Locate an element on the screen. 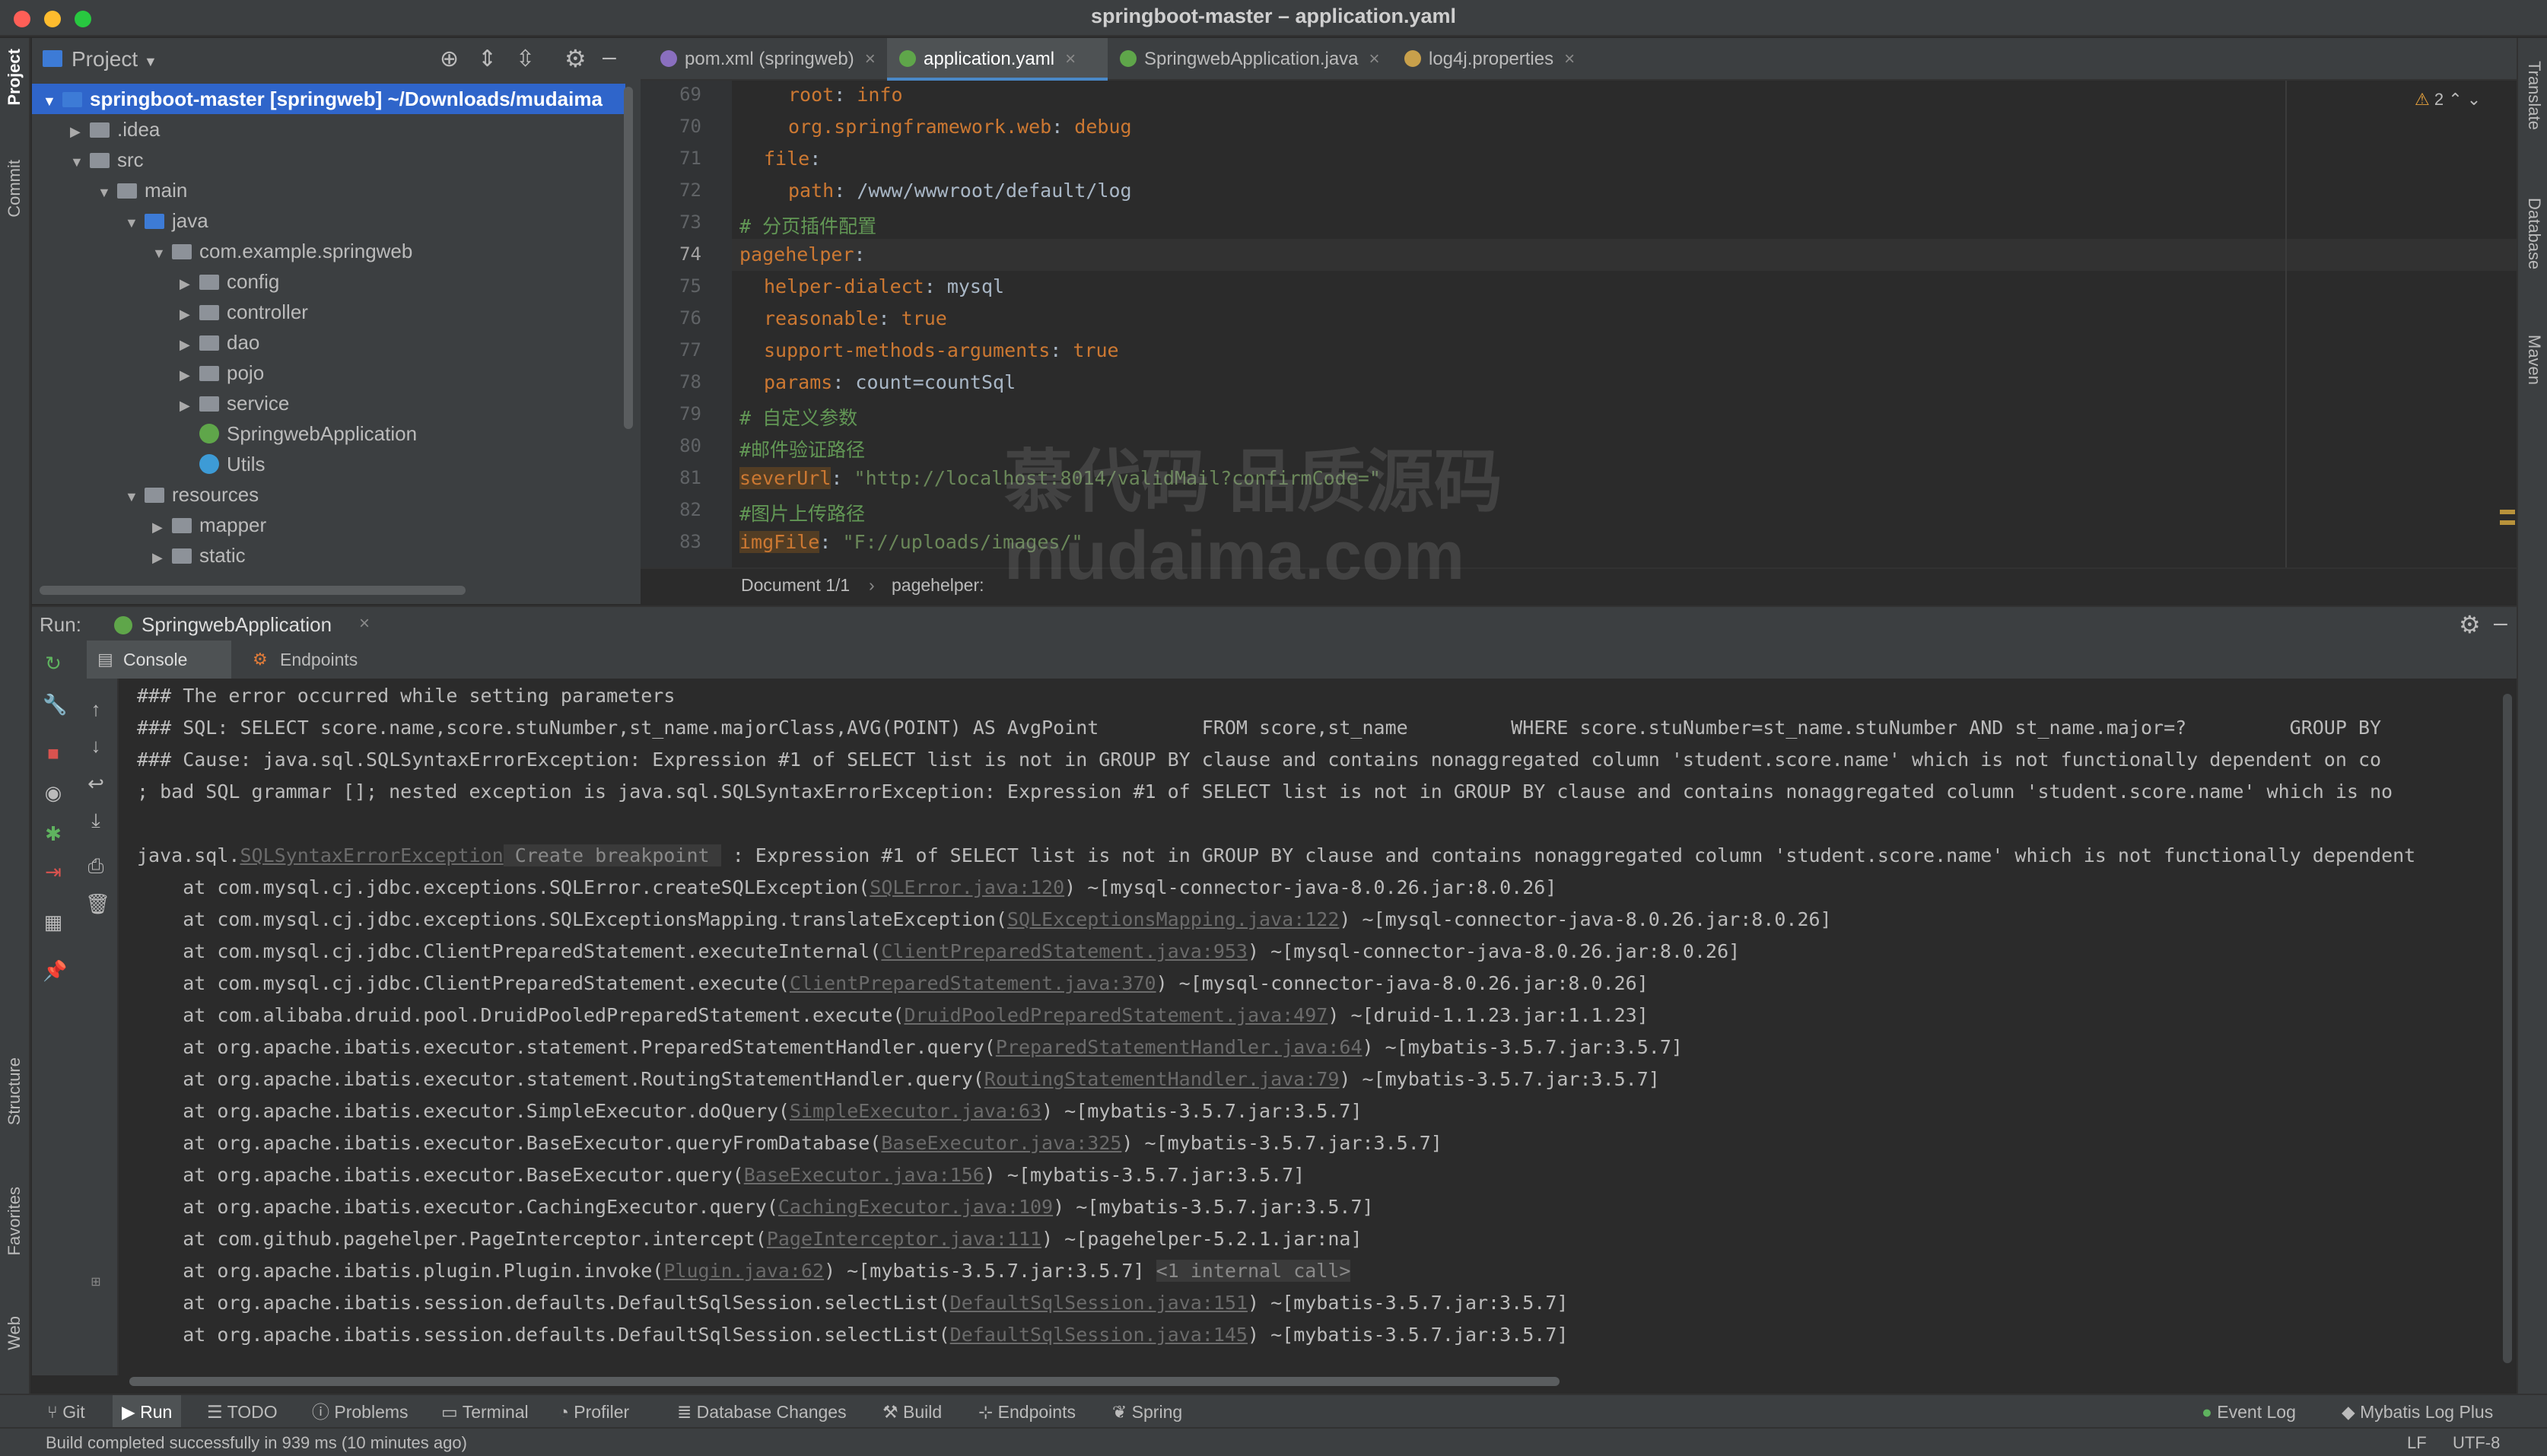 The image size is (2547, 1456). wrench-icon: 🔧 is located at coordinates (55, 704).